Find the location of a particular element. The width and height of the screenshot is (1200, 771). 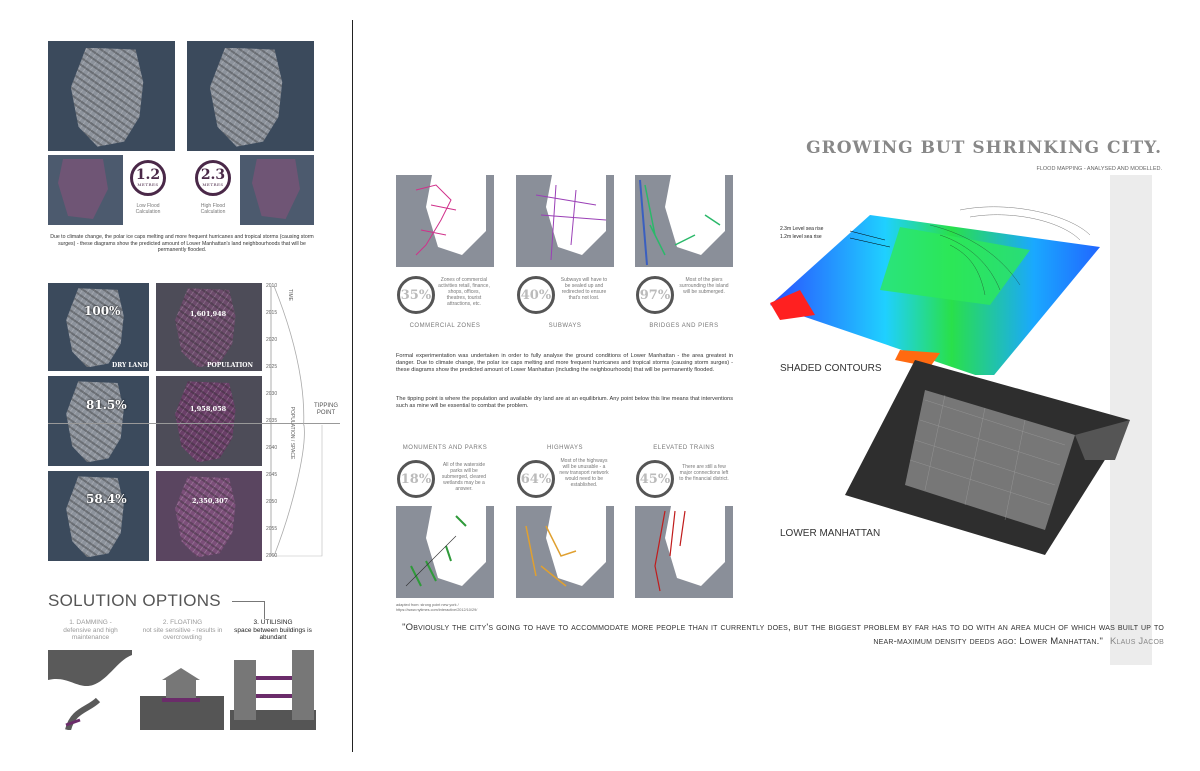

dry-land-caption: DRY LAND is located at coordinates (130, 365).